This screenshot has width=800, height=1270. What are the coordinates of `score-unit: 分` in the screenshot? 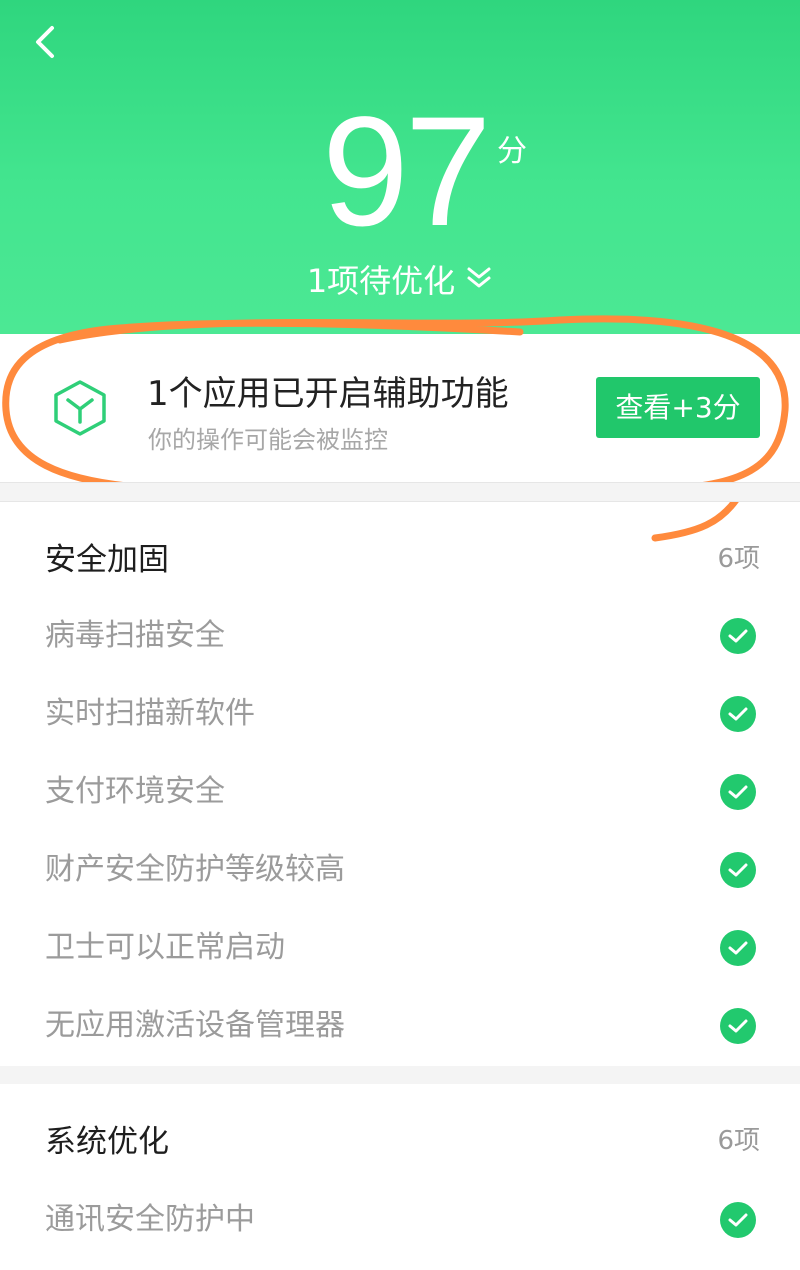 It's located at (512, 151).